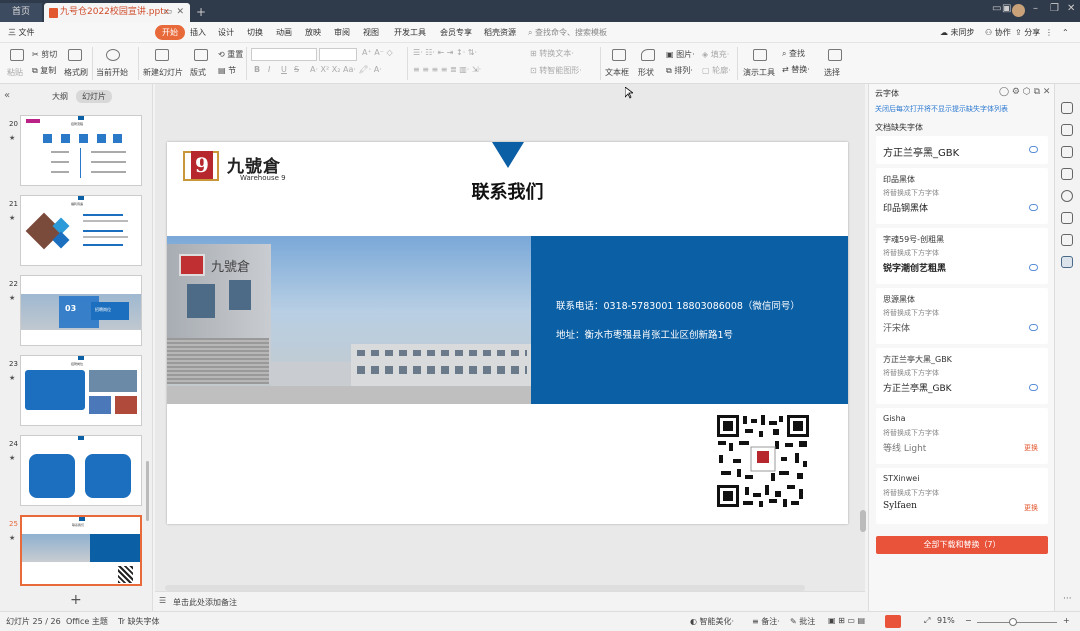  Describe the element at coordinates (180, 12) in the screenshot. I see `close-tab-icon: ✕` at that location.